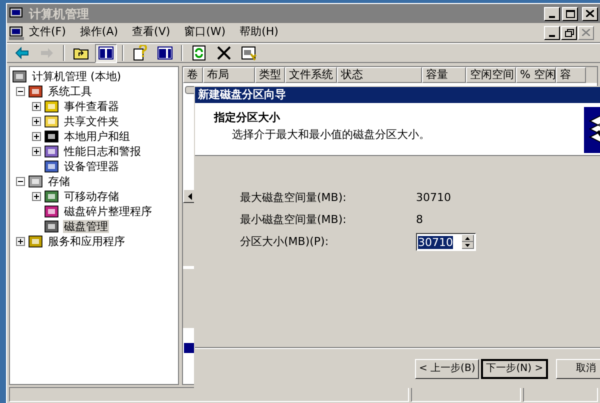 This screenshot has height=403, width=600. Describe the element at coordinates (229, 75) in the screenshot. I see `column-header: 布局` at that location.